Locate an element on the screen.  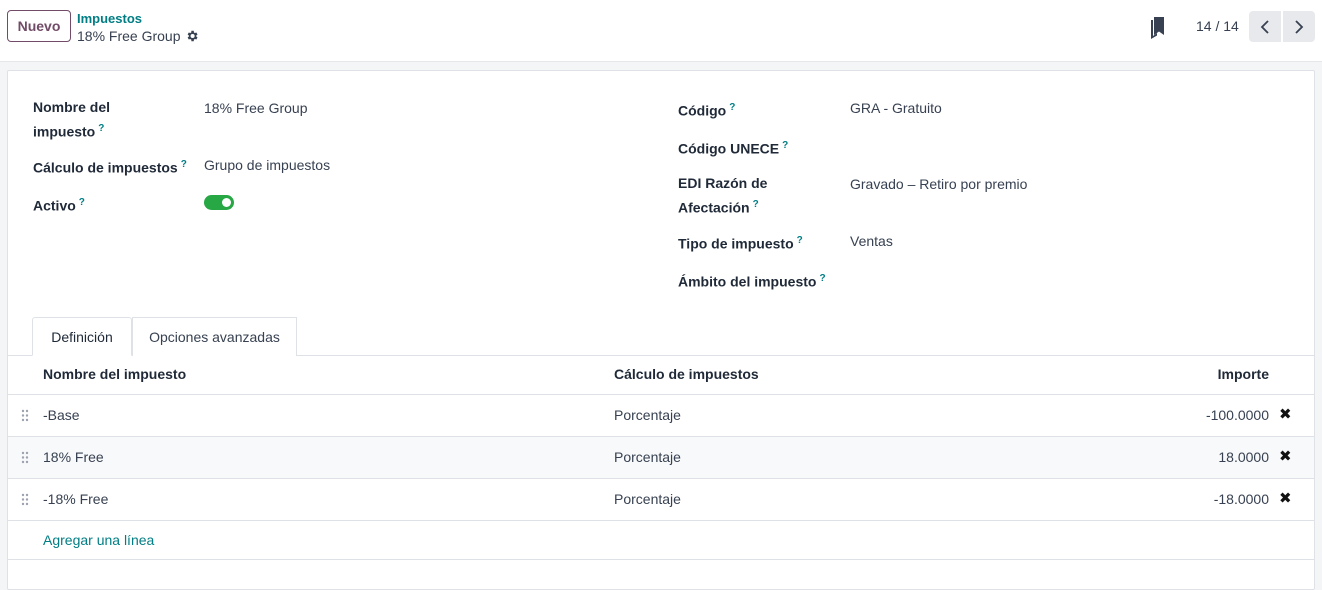
table-row: -18% Free Porcentaje -18.0000 ✖ is located at coordinates (661, 500).